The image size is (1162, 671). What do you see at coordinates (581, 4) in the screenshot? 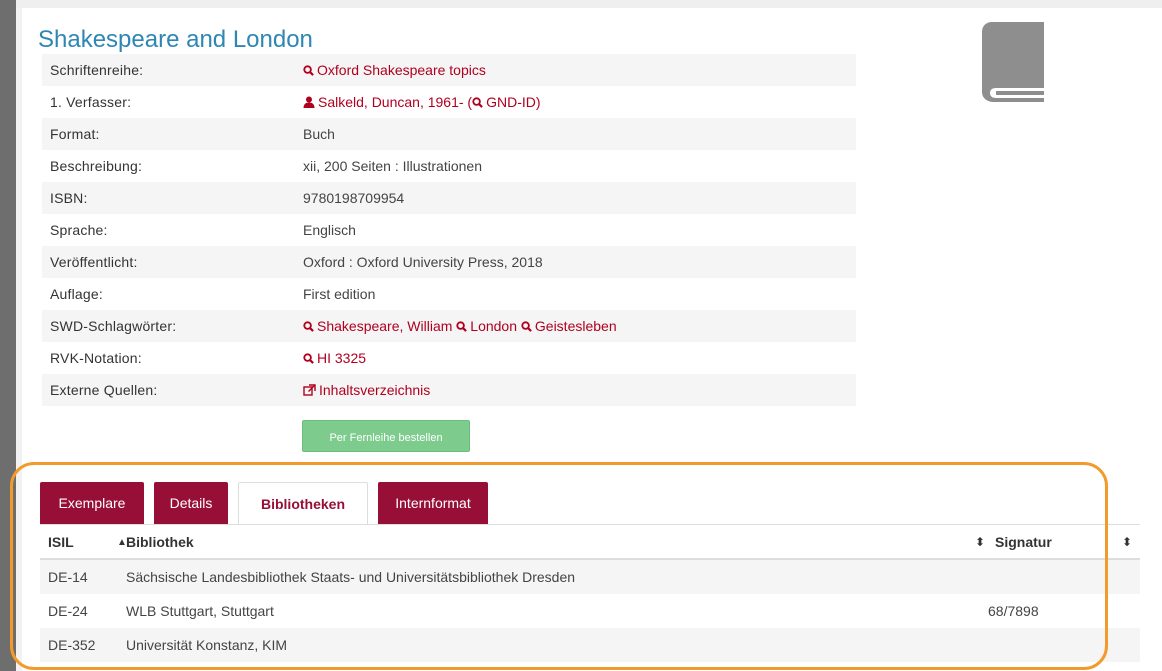
I see `top-strip` at bounding box center [581, 4].